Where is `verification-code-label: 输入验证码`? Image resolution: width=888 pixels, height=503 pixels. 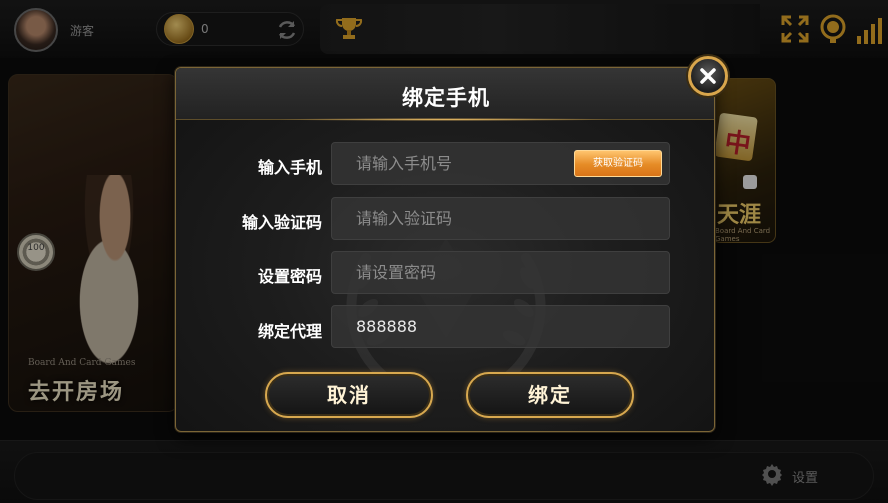 verification-code-label: 输入验证码 is located at coordinates (281, 222).